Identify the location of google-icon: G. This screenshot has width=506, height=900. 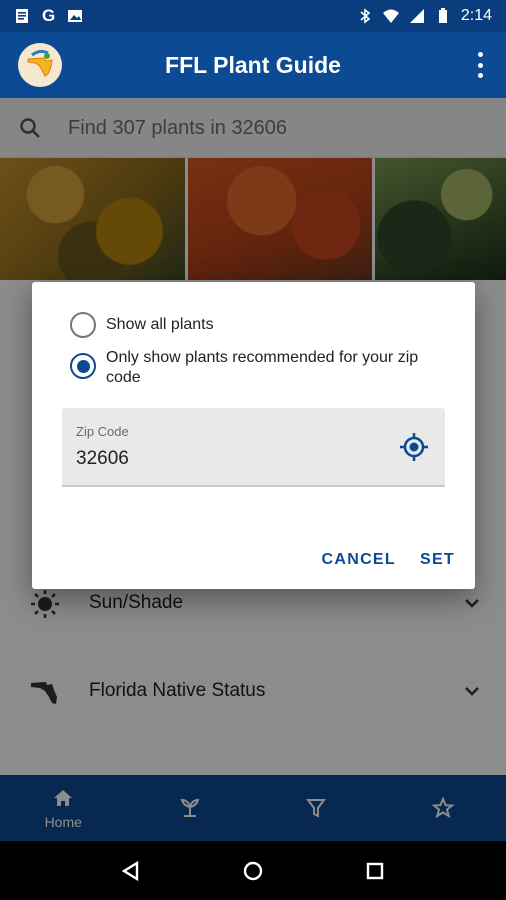
(49, 15).